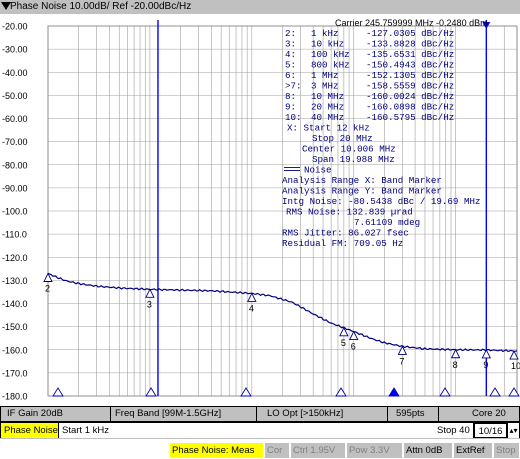  What do you see at coordinates (290, 54) in the screenshot?
I see `marker-table-id: 4:` at bounding box center [290, 54].